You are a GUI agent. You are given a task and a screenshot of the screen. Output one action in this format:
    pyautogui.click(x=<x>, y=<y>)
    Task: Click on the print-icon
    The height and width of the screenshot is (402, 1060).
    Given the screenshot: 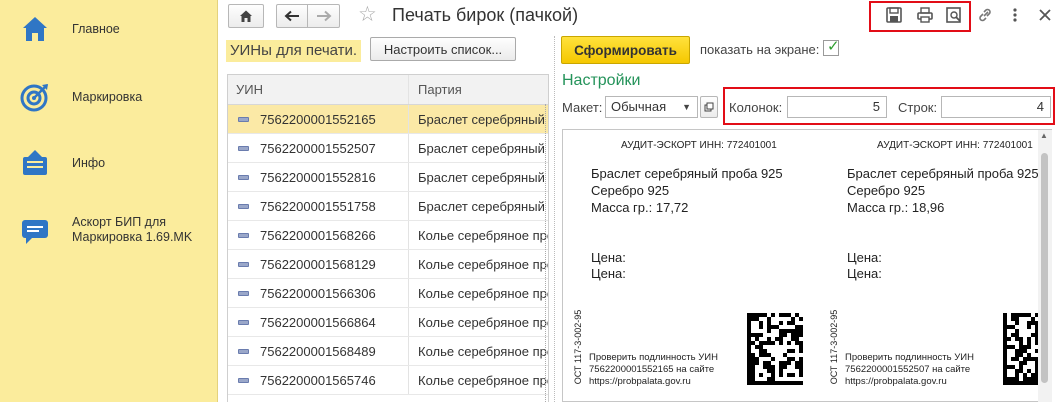 What is the action you would take?
    pyautogui.click(x=925, y=15)
    